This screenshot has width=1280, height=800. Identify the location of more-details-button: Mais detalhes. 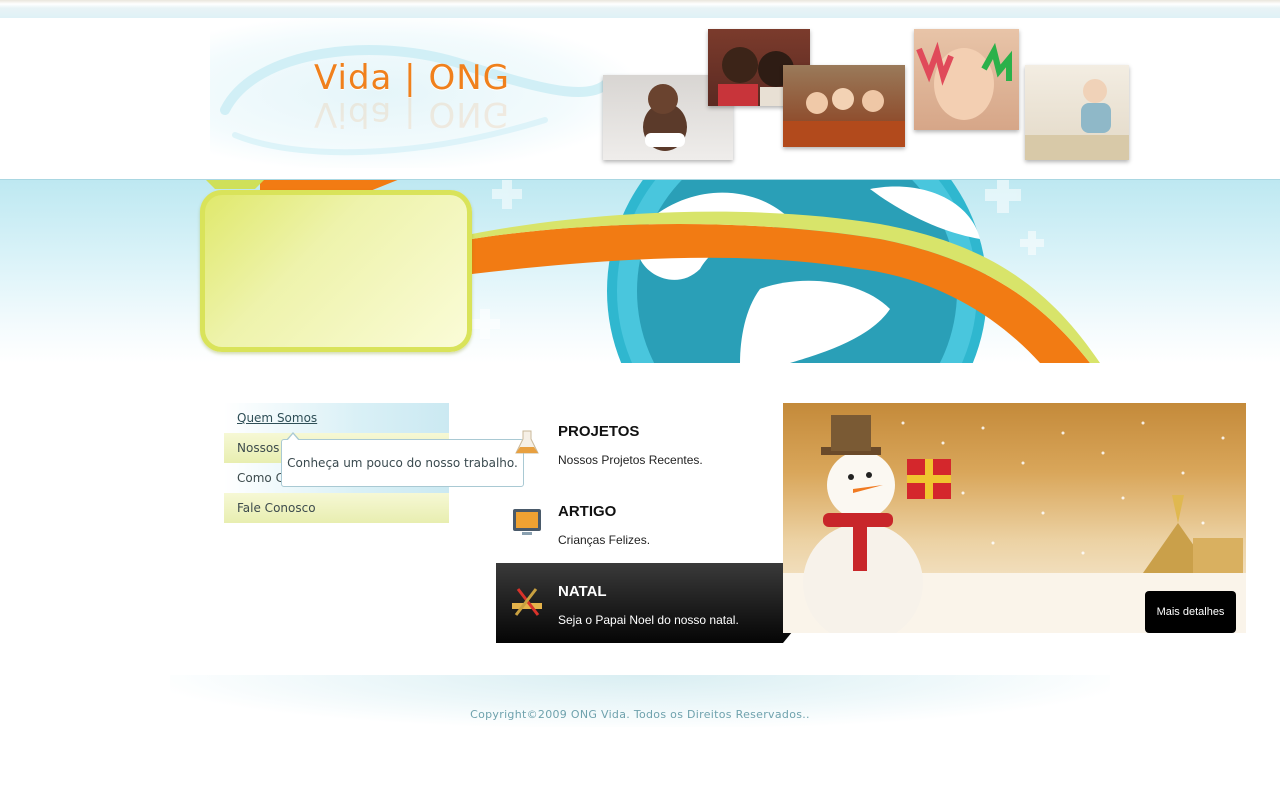
(1190, 612).